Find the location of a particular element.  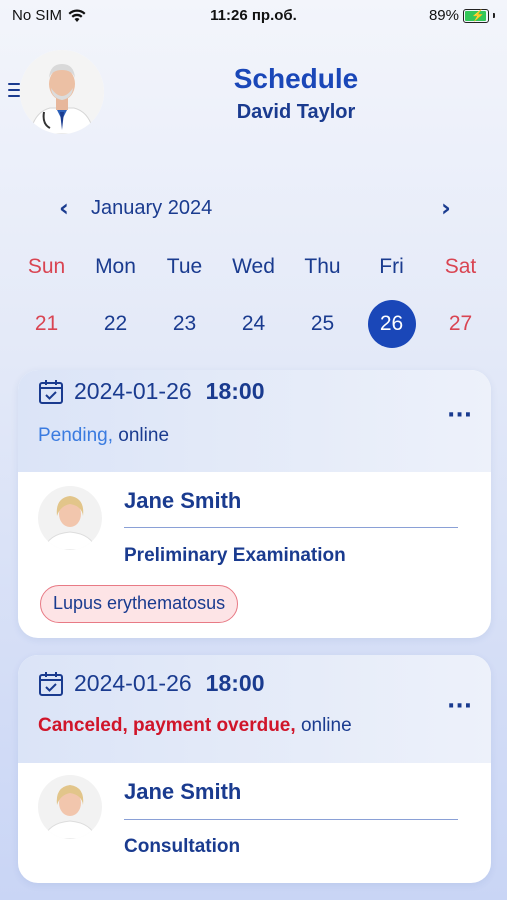

weekday-label: Sun is located at coordinates (46, 266).